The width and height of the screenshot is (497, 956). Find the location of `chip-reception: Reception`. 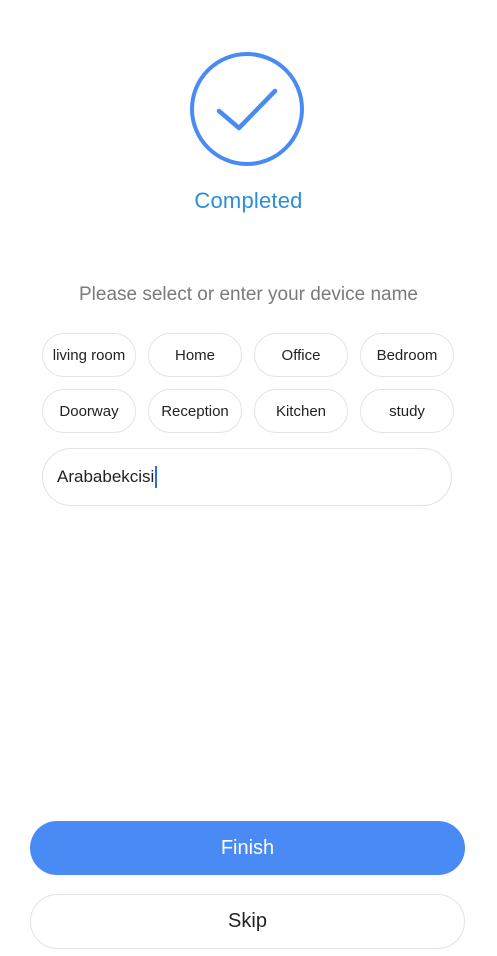

chip-reception: Reception is located at coordinates (195, 411).